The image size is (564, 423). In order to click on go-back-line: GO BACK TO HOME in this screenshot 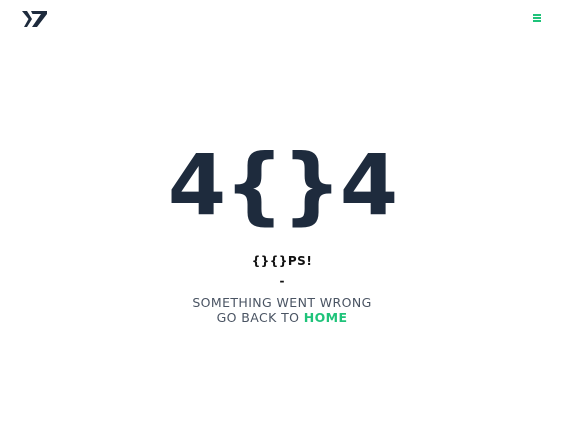, I will do `click(282, 318)`.